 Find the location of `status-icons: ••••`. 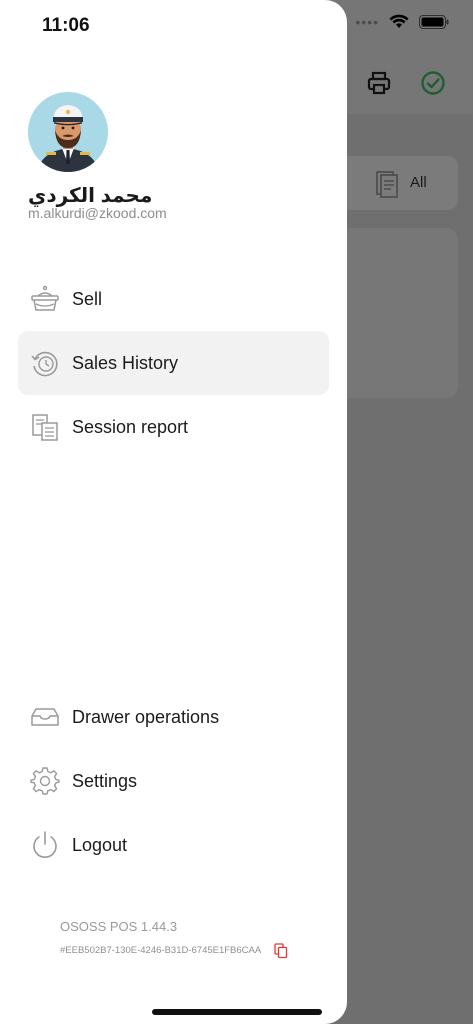

status-icons: •••• is located at coordinates (402, 22).